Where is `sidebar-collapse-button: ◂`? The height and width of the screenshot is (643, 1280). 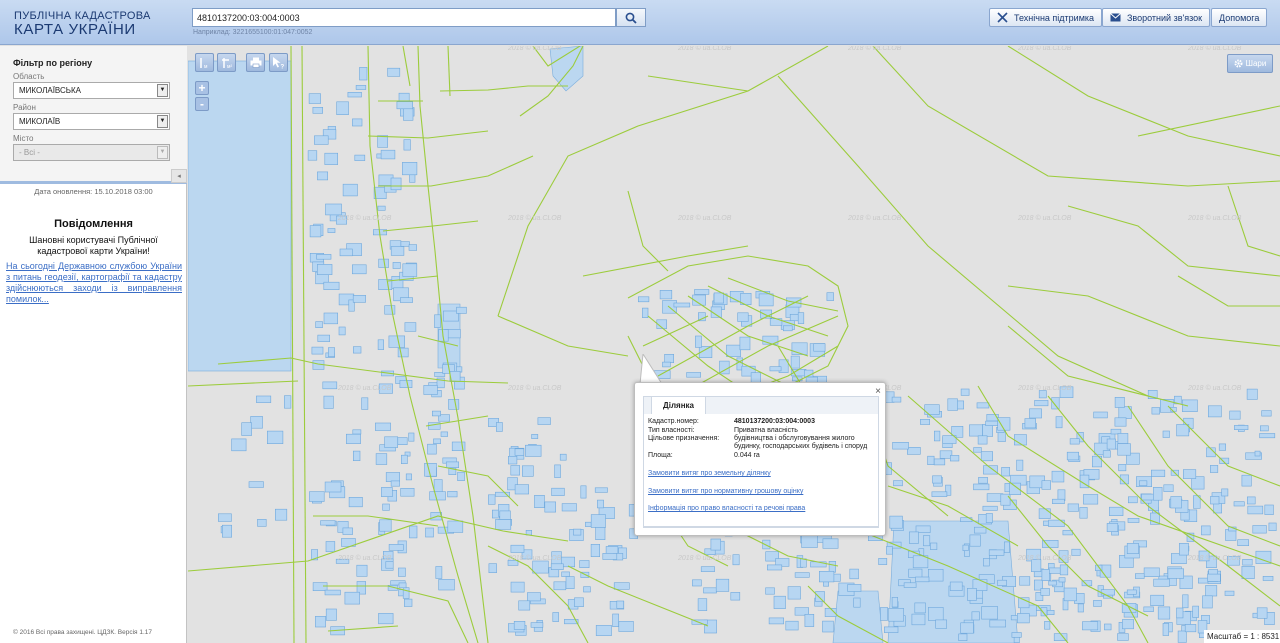 sidebar-collapse-button: ◂ is located at coordinates (179, 176).